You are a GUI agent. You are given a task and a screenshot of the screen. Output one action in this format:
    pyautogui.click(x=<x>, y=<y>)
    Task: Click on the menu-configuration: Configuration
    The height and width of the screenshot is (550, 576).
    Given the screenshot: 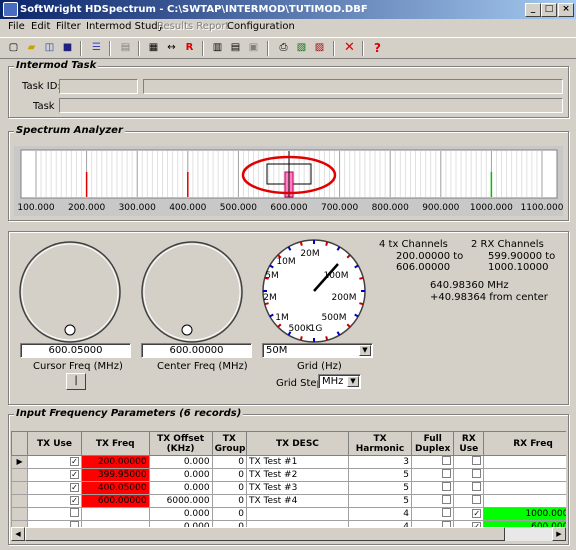 What is the action you would take?
    pyautogui.click(x=261, y=26)
    